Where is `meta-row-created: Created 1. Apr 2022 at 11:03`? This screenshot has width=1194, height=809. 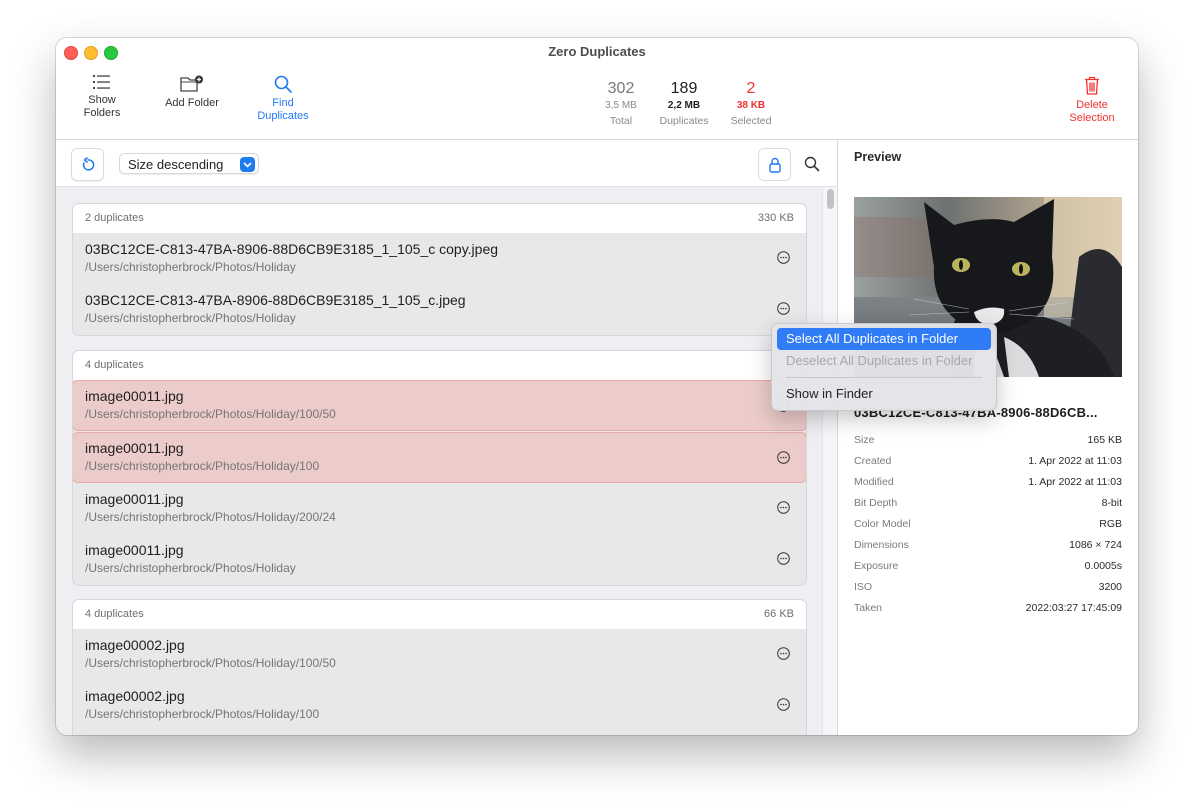 meta-row-created: Created 1. Apr 2022 at 11:03 is located at coordinates (988, 461).